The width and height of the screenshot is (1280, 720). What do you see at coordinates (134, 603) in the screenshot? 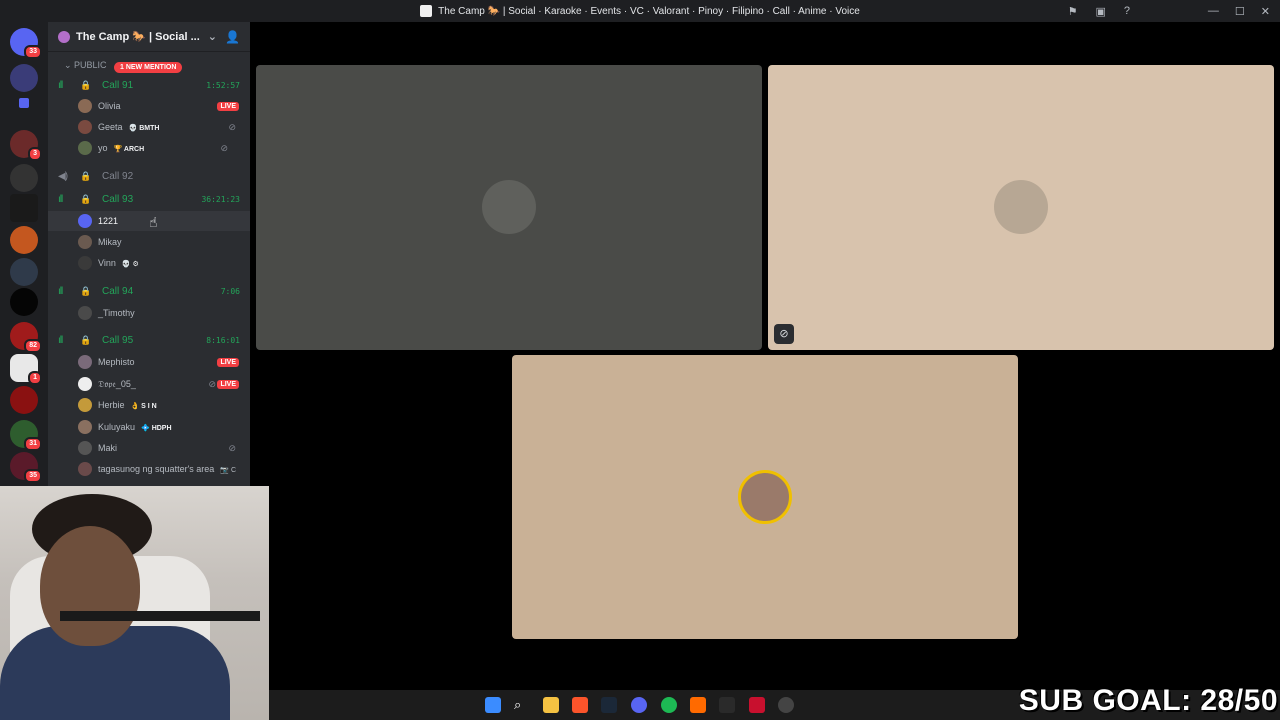
I see `streamer-webcam` at bounding box center [134, 603].